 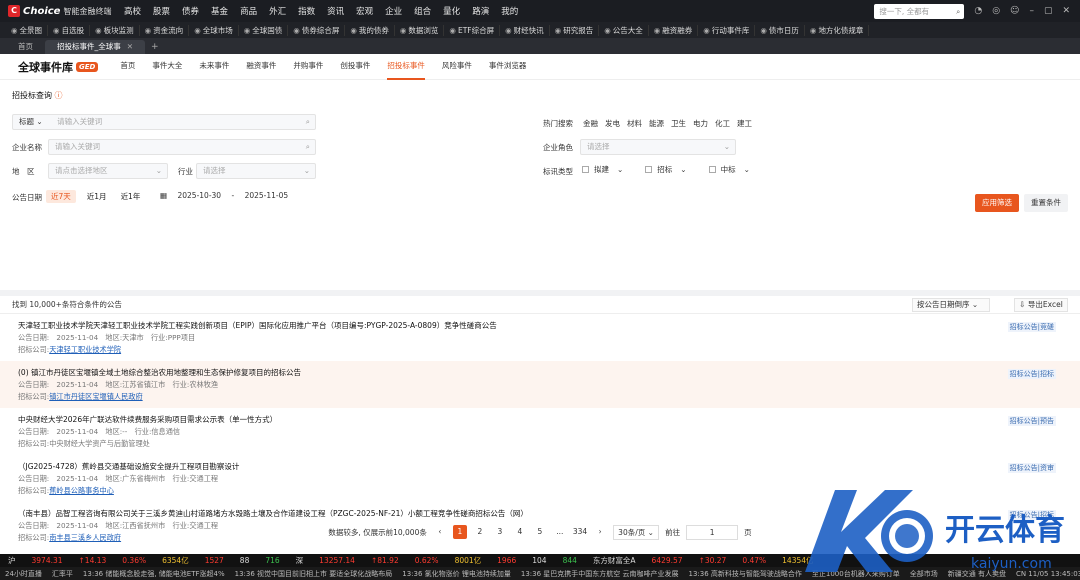 What do you see at coordinates (744, 574) in the screenshot?
I see `news-item: 13:36 高新科技与智能驾驶战略合作` at bounding box center [744, 574].